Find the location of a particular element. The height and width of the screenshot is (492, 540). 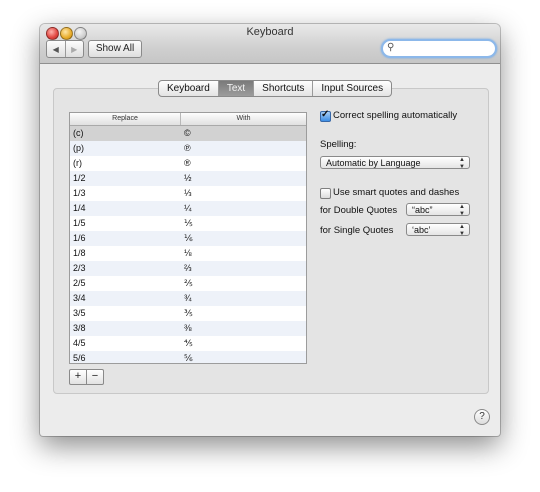

remove-button: − is located at coordinates (95, 377).